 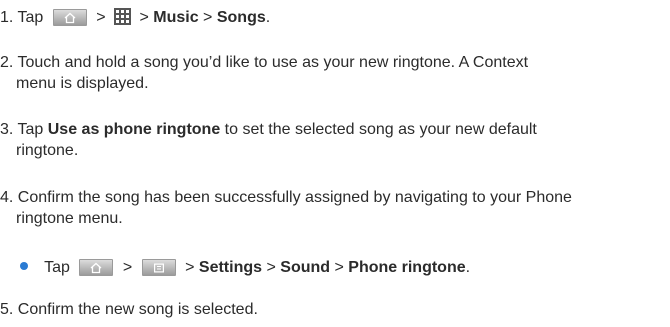 What do you see at coordinates (7, 62) in the screenshot?
I see `step-number: 2.` at bounding box center [7, 62].